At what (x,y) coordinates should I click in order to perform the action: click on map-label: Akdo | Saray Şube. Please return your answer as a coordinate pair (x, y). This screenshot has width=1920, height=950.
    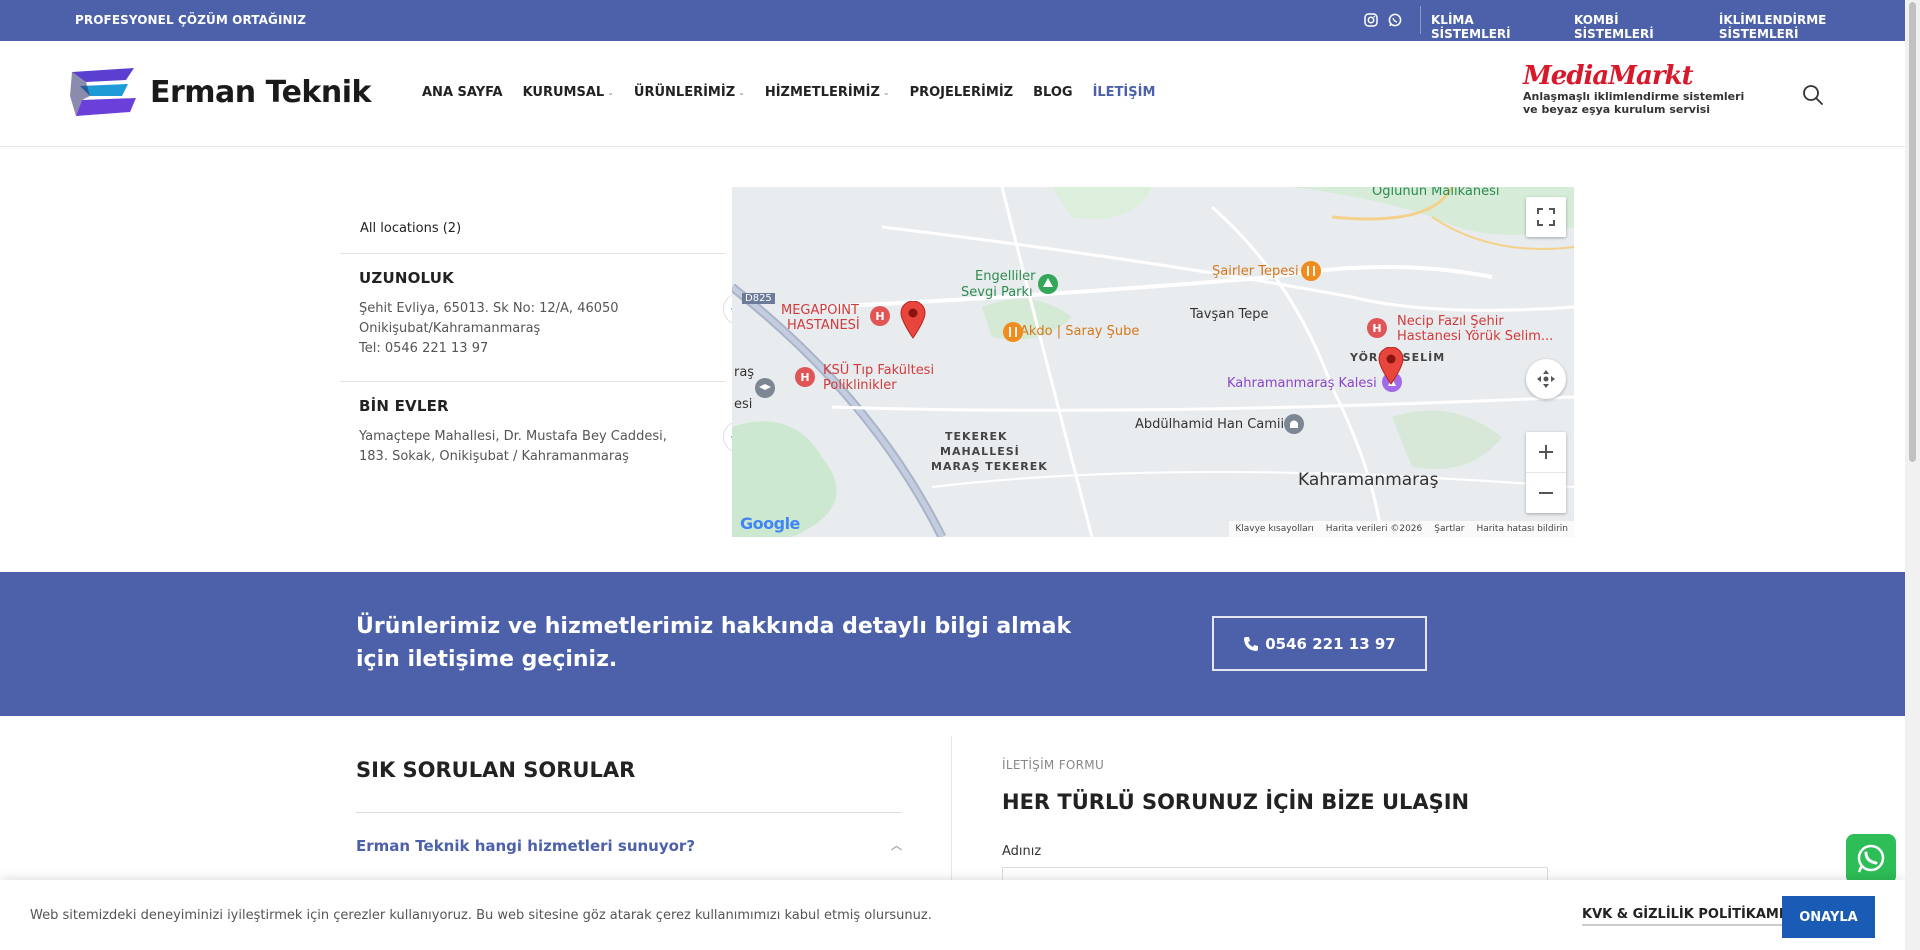
    Looking at the image, I should click on (1079, 331).